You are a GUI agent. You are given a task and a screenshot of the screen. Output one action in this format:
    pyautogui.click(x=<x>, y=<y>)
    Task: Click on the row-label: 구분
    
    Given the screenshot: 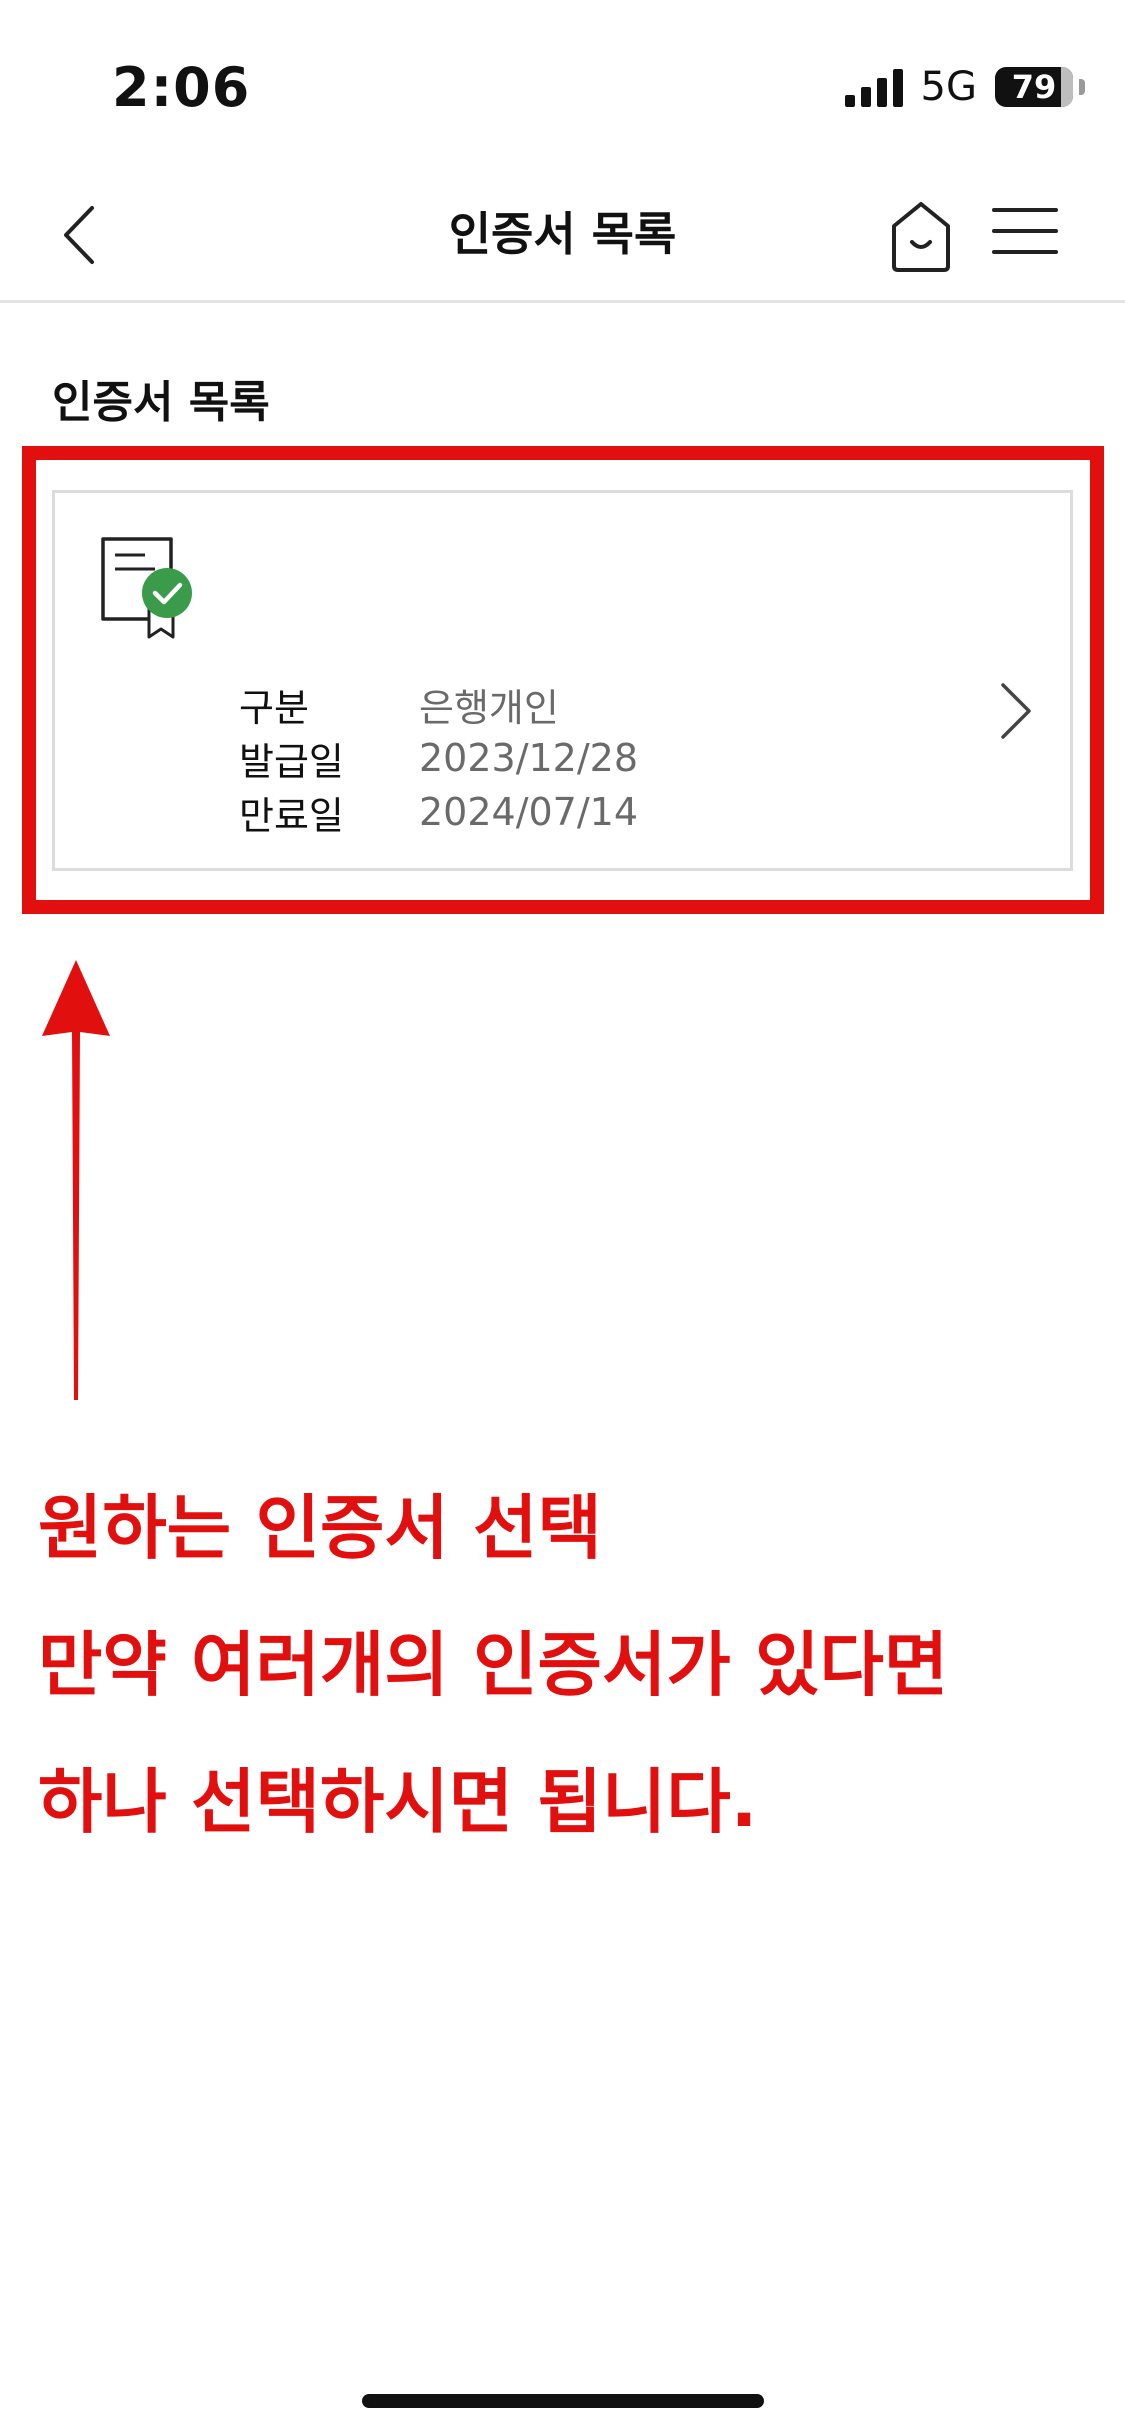 What is the action you would take?
    pyautogui.click(x=274, y=707)
    